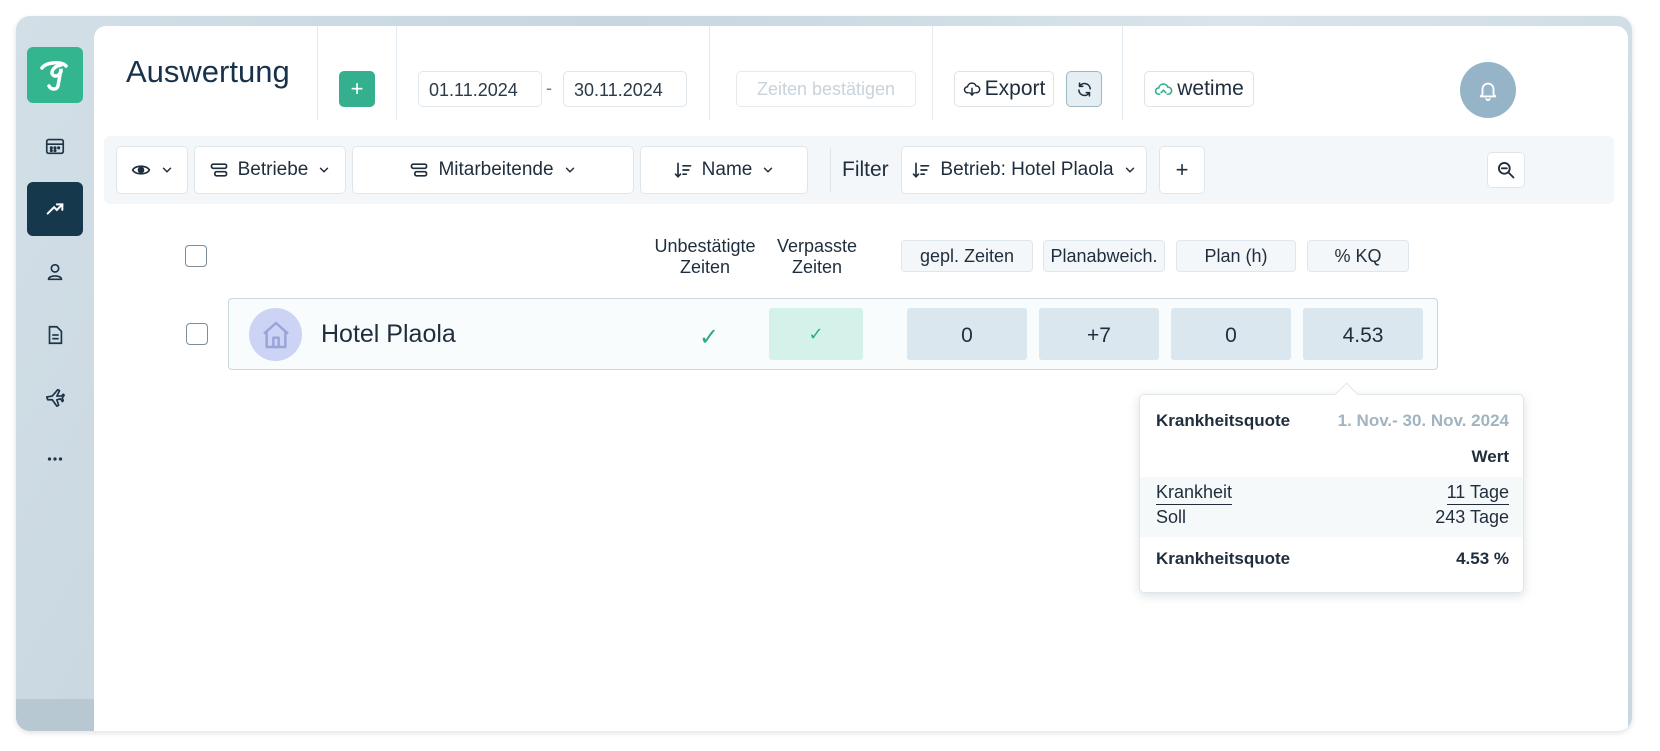 The height and width of the screenshot is (751, 1660). I want to click on refresh-icon, so click(1084, 89).